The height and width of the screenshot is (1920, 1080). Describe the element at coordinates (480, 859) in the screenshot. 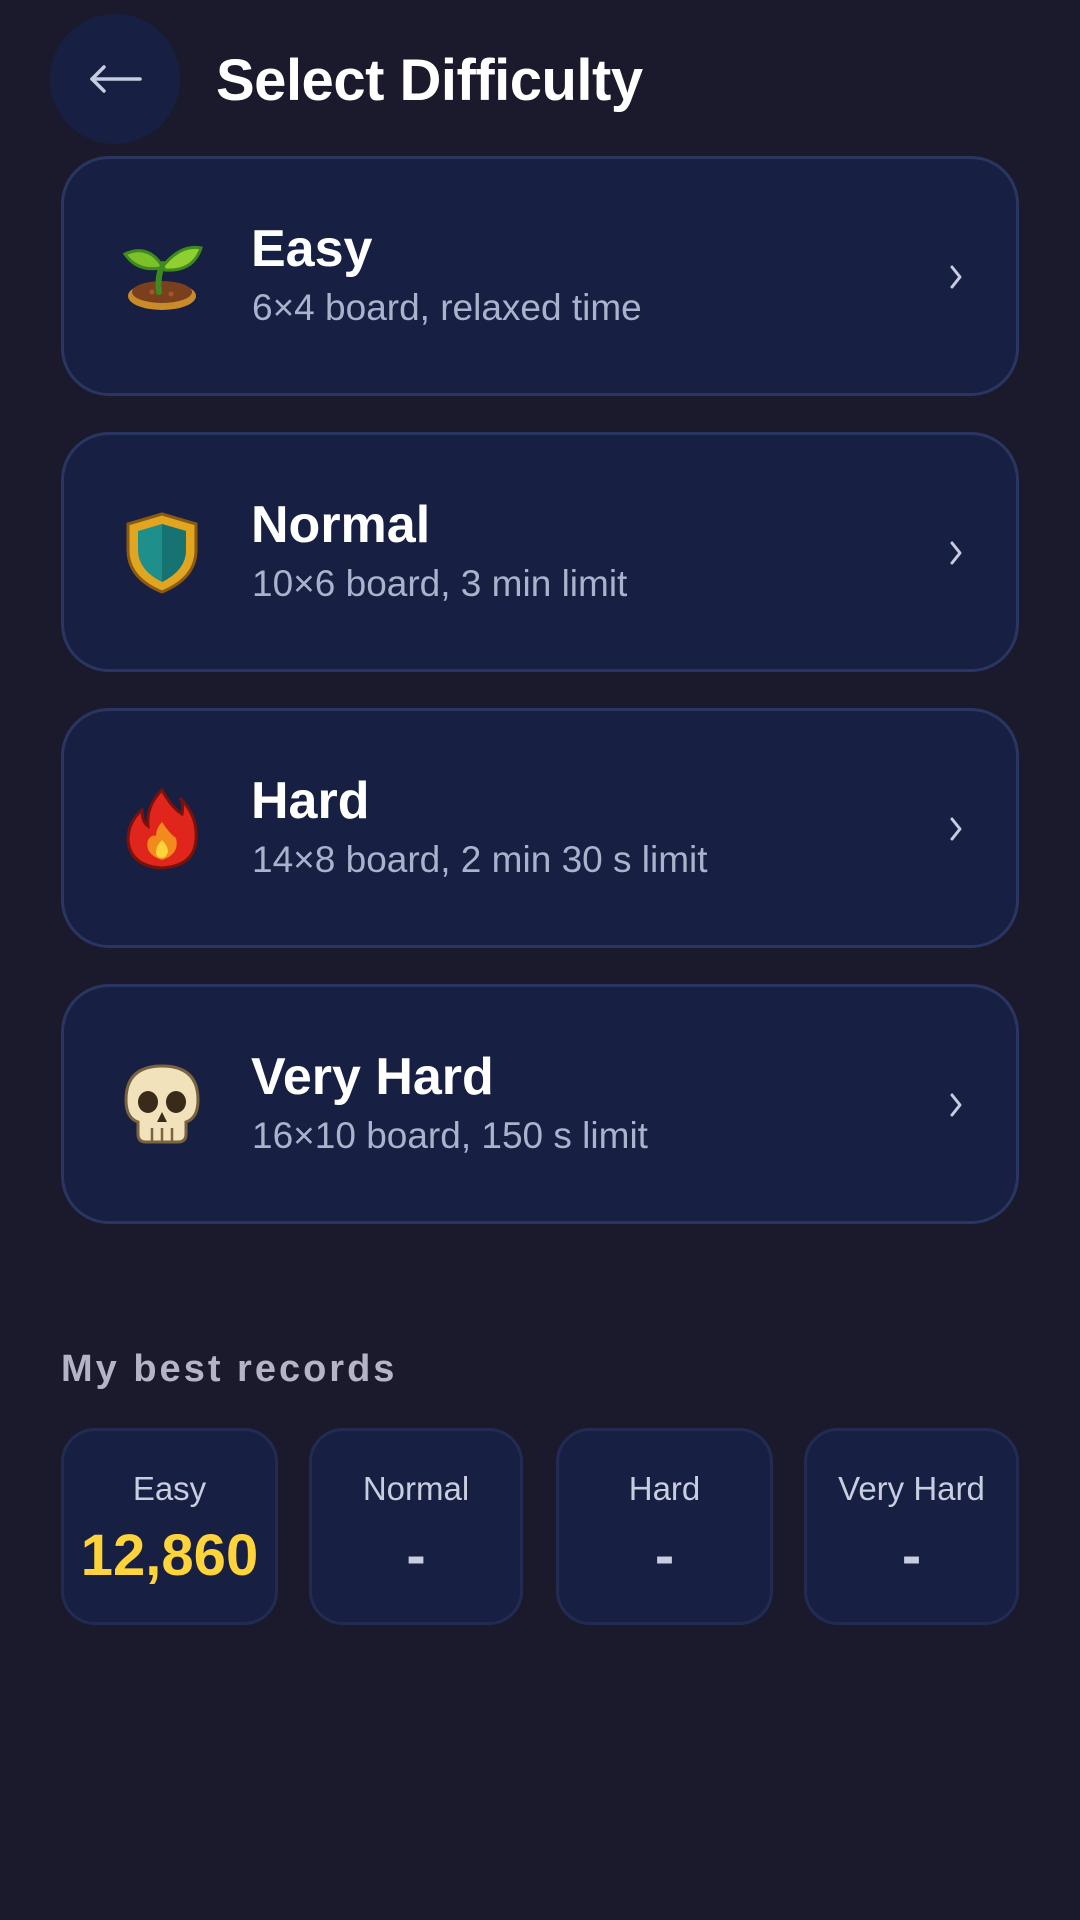

I see `difficulty-description: 14×8 board, 2 min 30 s limit` at that location.